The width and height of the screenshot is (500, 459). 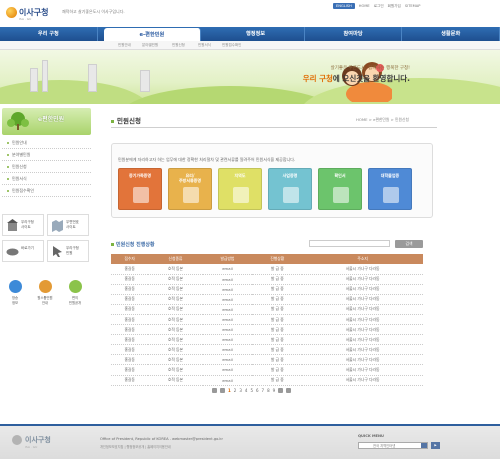 What do you see at coordinates (45, 292) in the screenshot?
I see `onestop-link: 원스톱민원 안내` at bounding box center [45, 292].